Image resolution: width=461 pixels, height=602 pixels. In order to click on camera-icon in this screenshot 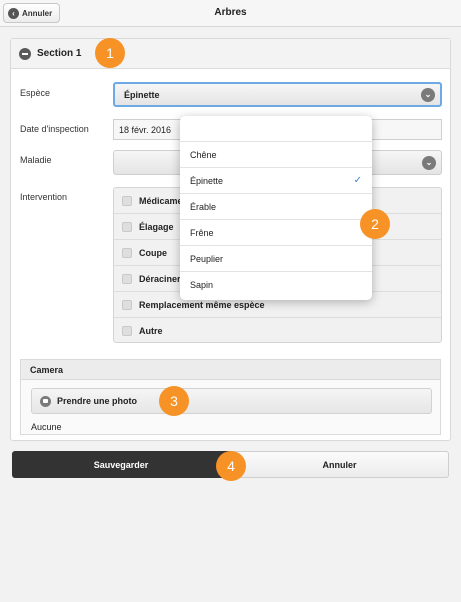, I will do `click(45, 401)`.